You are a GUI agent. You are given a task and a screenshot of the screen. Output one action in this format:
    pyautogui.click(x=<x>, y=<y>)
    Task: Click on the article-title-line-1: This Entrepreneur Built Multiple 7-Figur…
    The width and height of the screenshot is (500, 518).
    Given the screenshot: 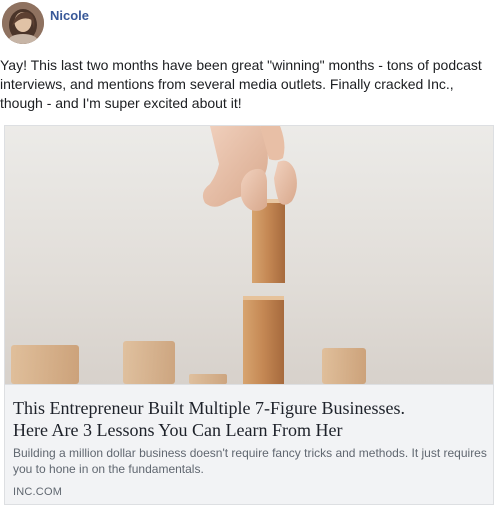 What is the action you would take?
    pyautogui.click(x=209, y=408)
    